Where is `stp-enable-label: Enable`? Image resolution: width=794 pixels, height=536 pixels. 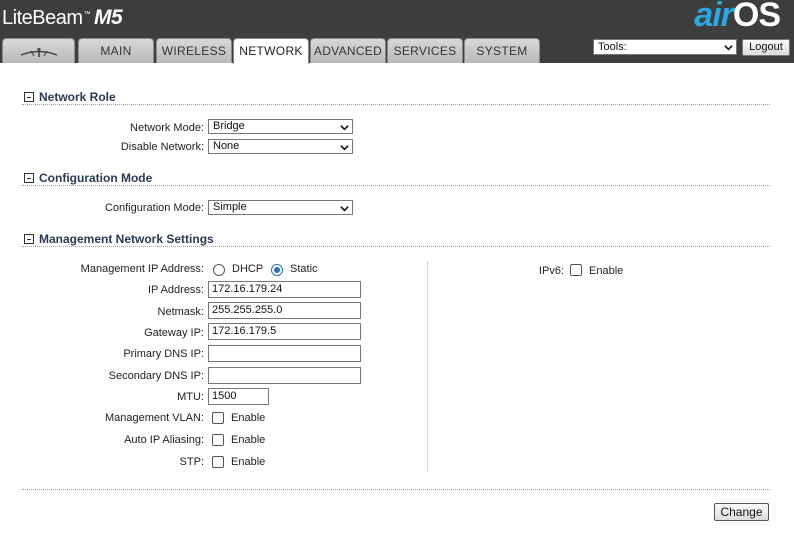 stp-enable-label: Enable is located at coordinates (248, 462).